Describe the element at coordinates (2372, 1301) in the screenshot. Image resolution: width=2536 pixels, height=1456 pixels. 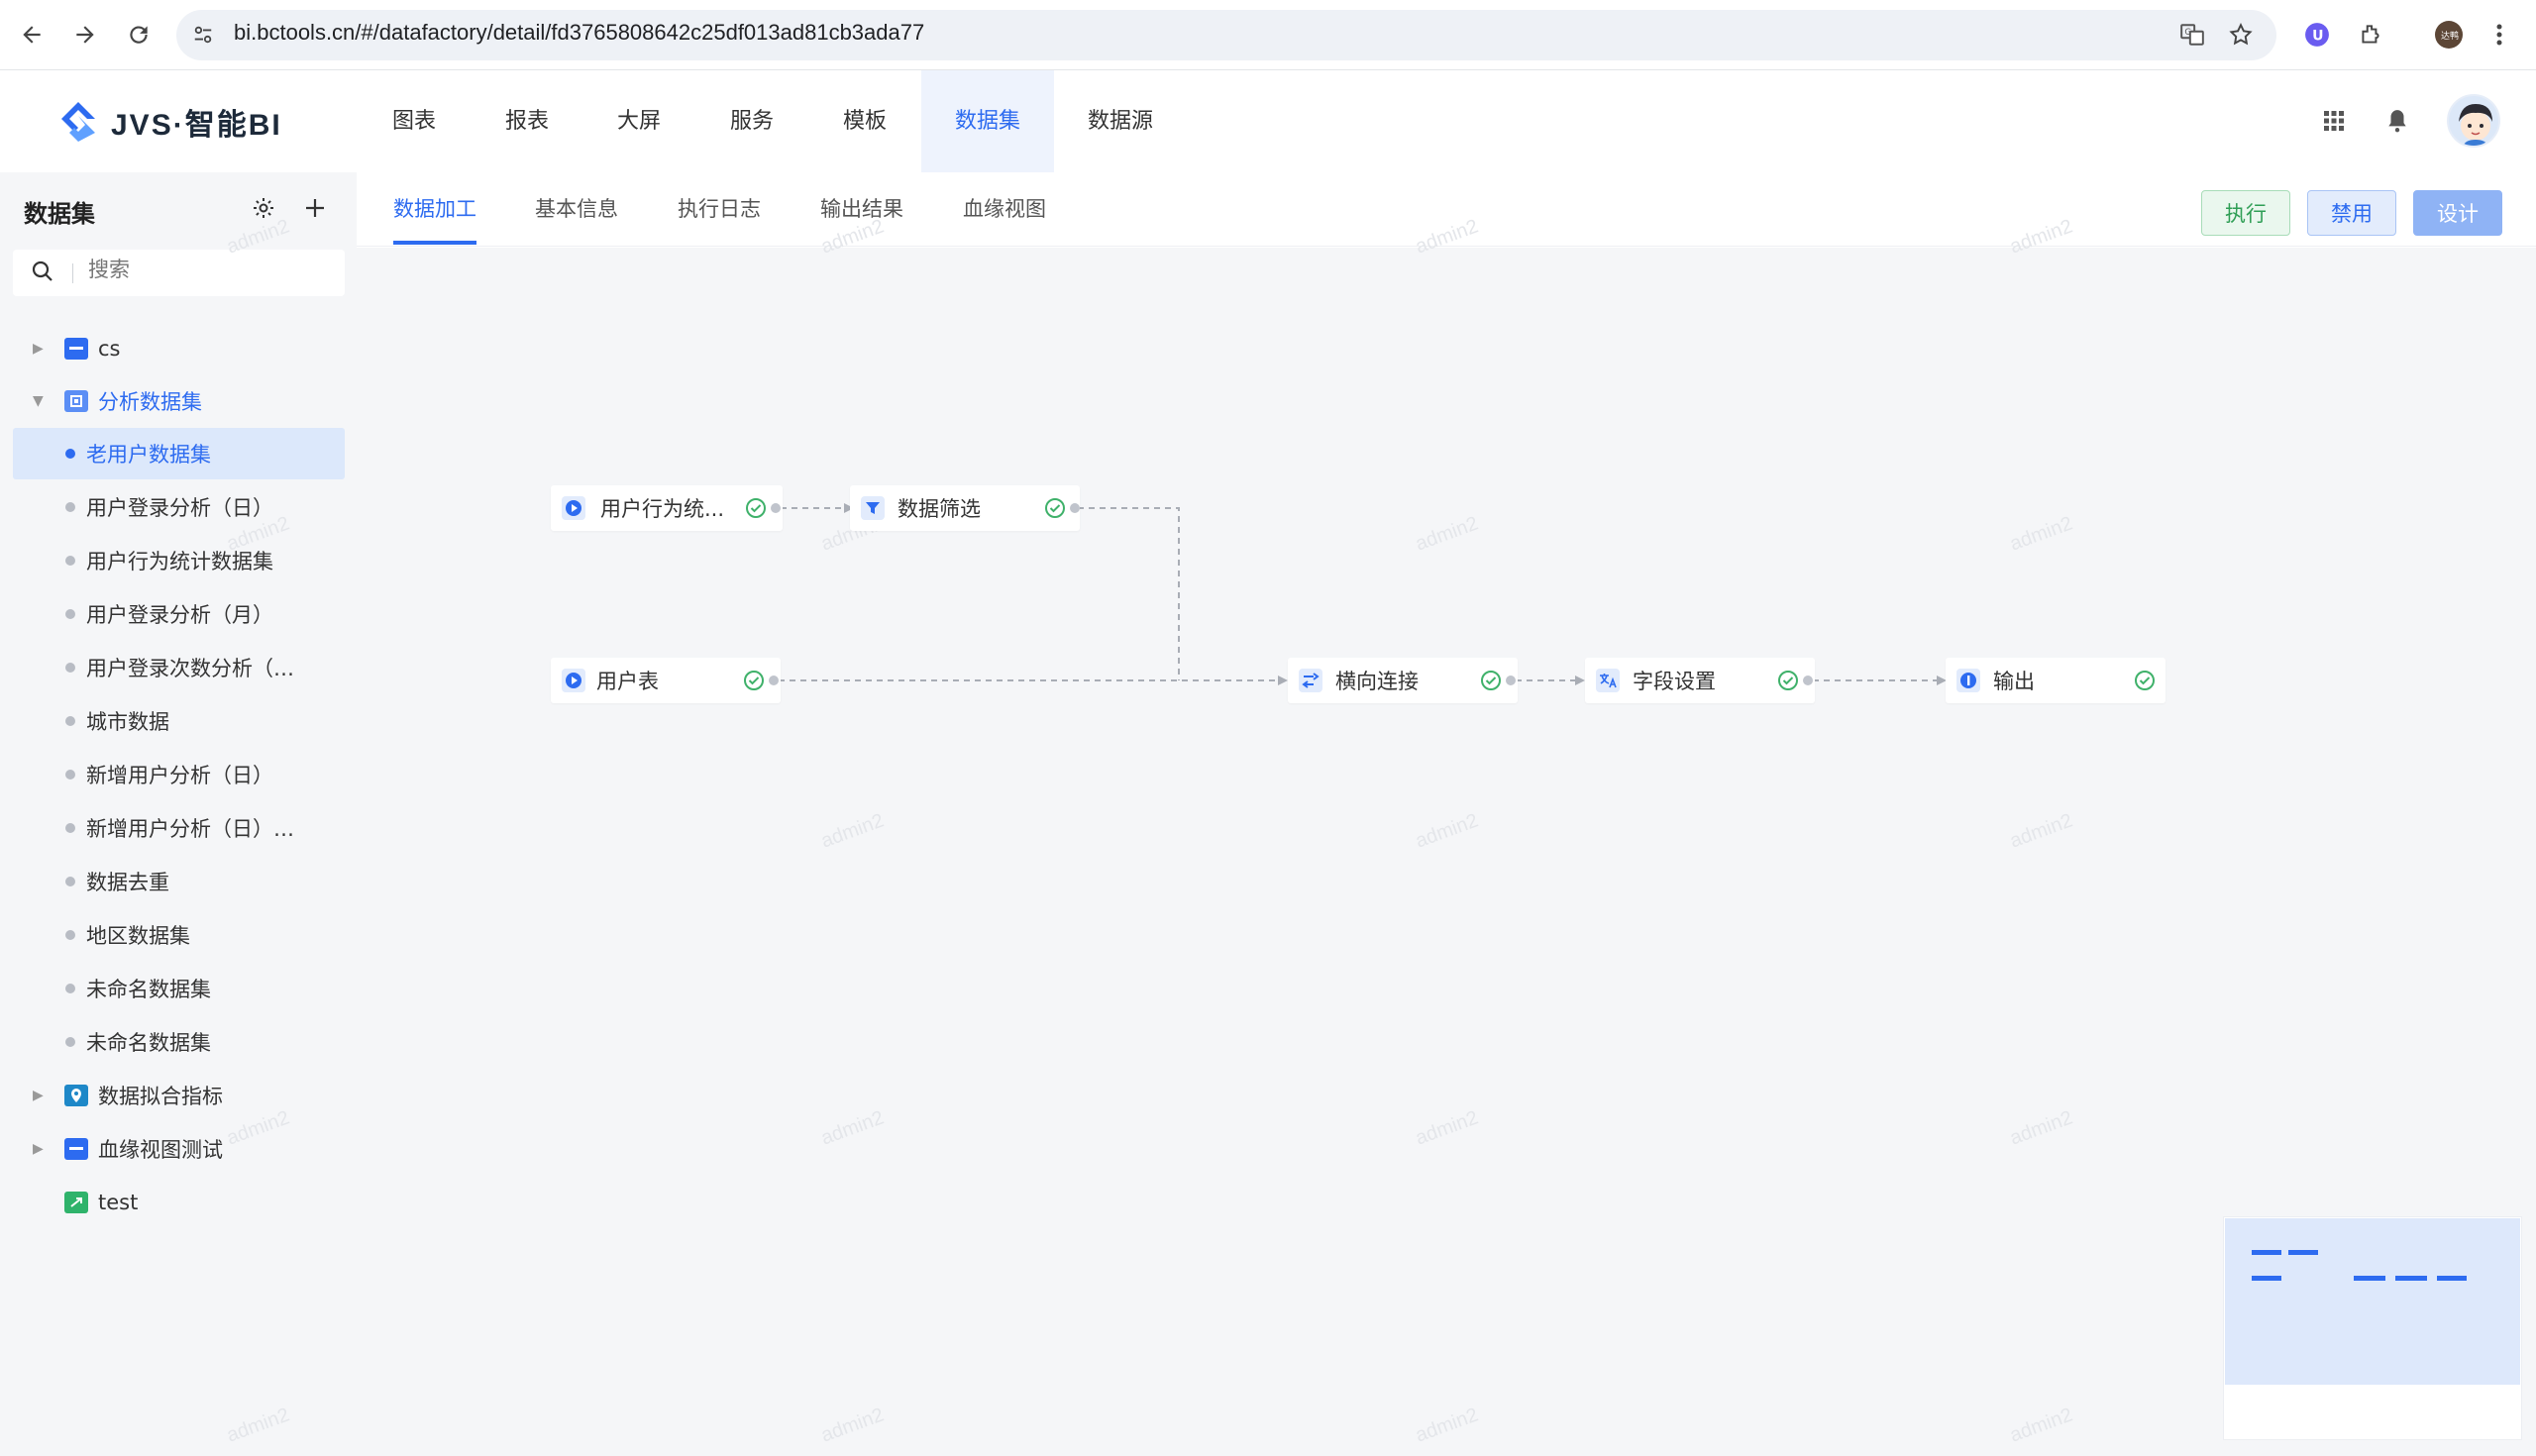
I see `minimap-viewport` at that location.